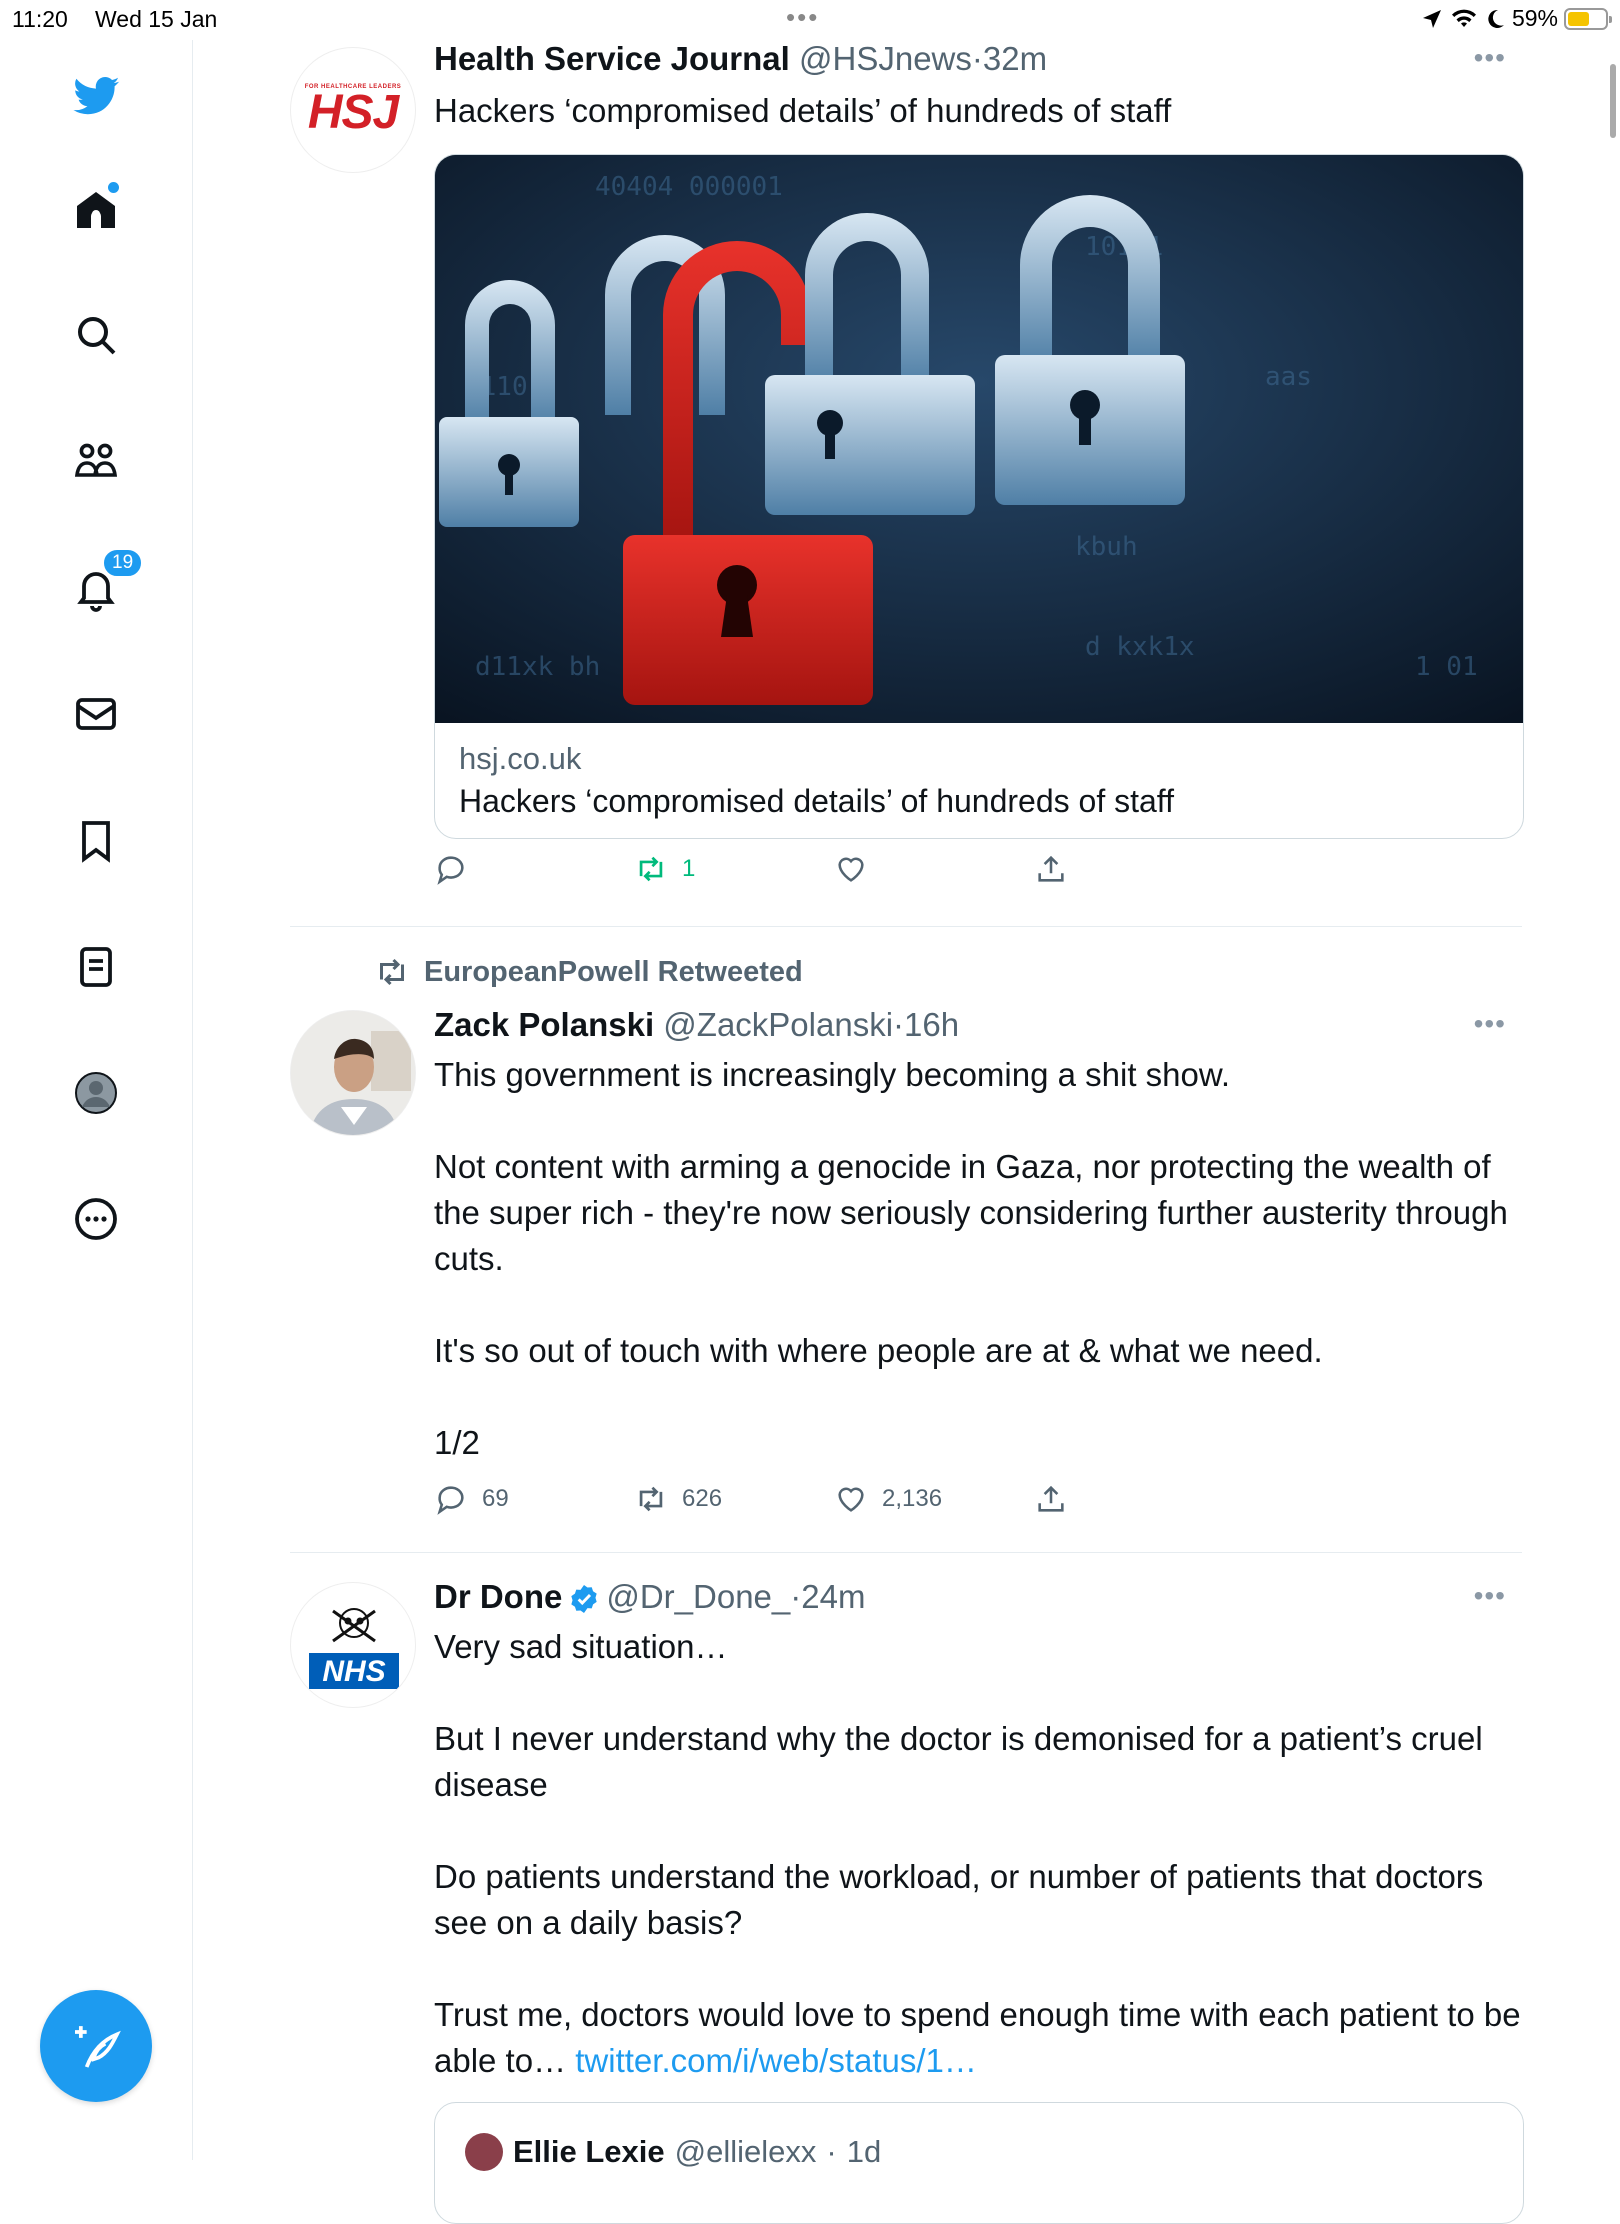  Describe the element at coordinates (745, 2151) in the screenshot. I see `quoted-author-handle: @ellielexx` at that location.